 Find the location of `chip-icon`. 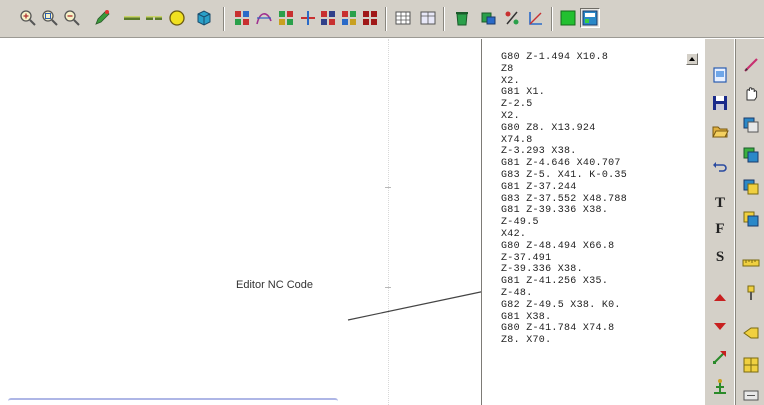

chip-icon is located at coordinates (488, 18).